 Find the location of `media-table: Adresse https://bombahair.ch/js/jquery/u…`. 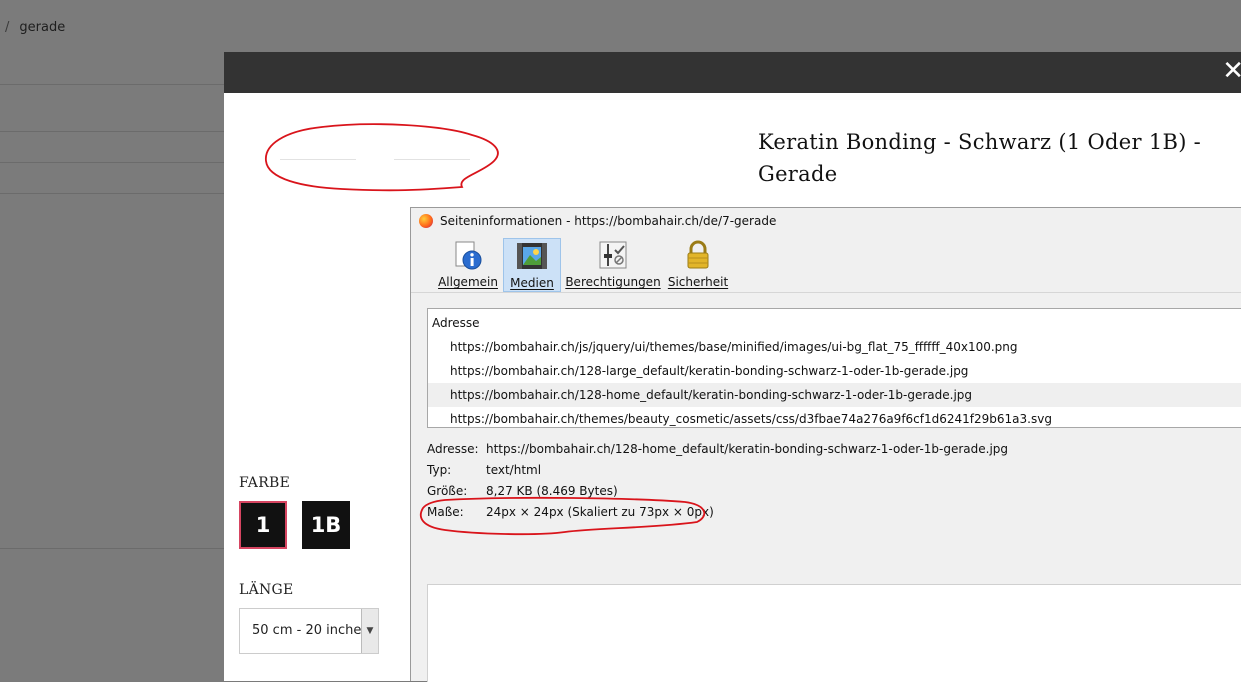

media-table: Adresse https://bombahair.ch/js/jquery/u… is located at coordinates (834, 368).